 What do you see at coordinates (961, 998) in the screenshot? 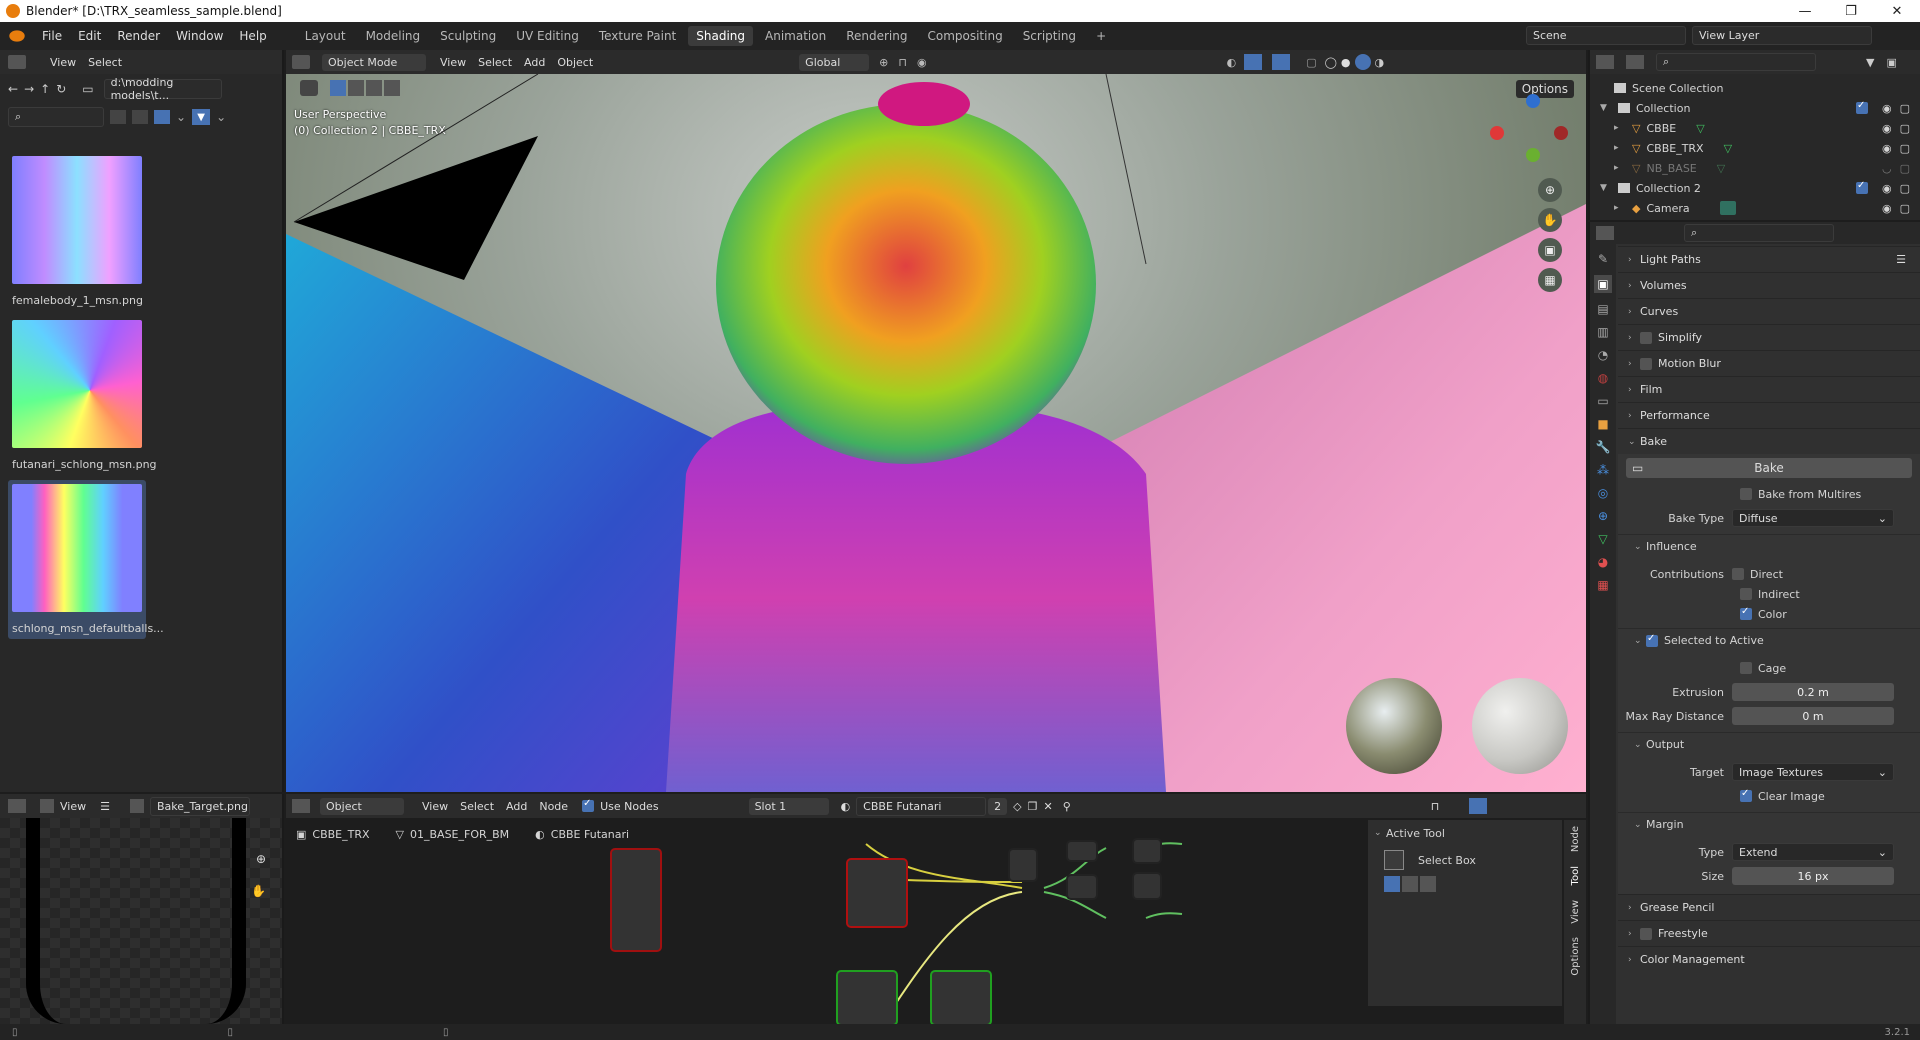
I see `image-texture-node` at bounding box center [961, 998].